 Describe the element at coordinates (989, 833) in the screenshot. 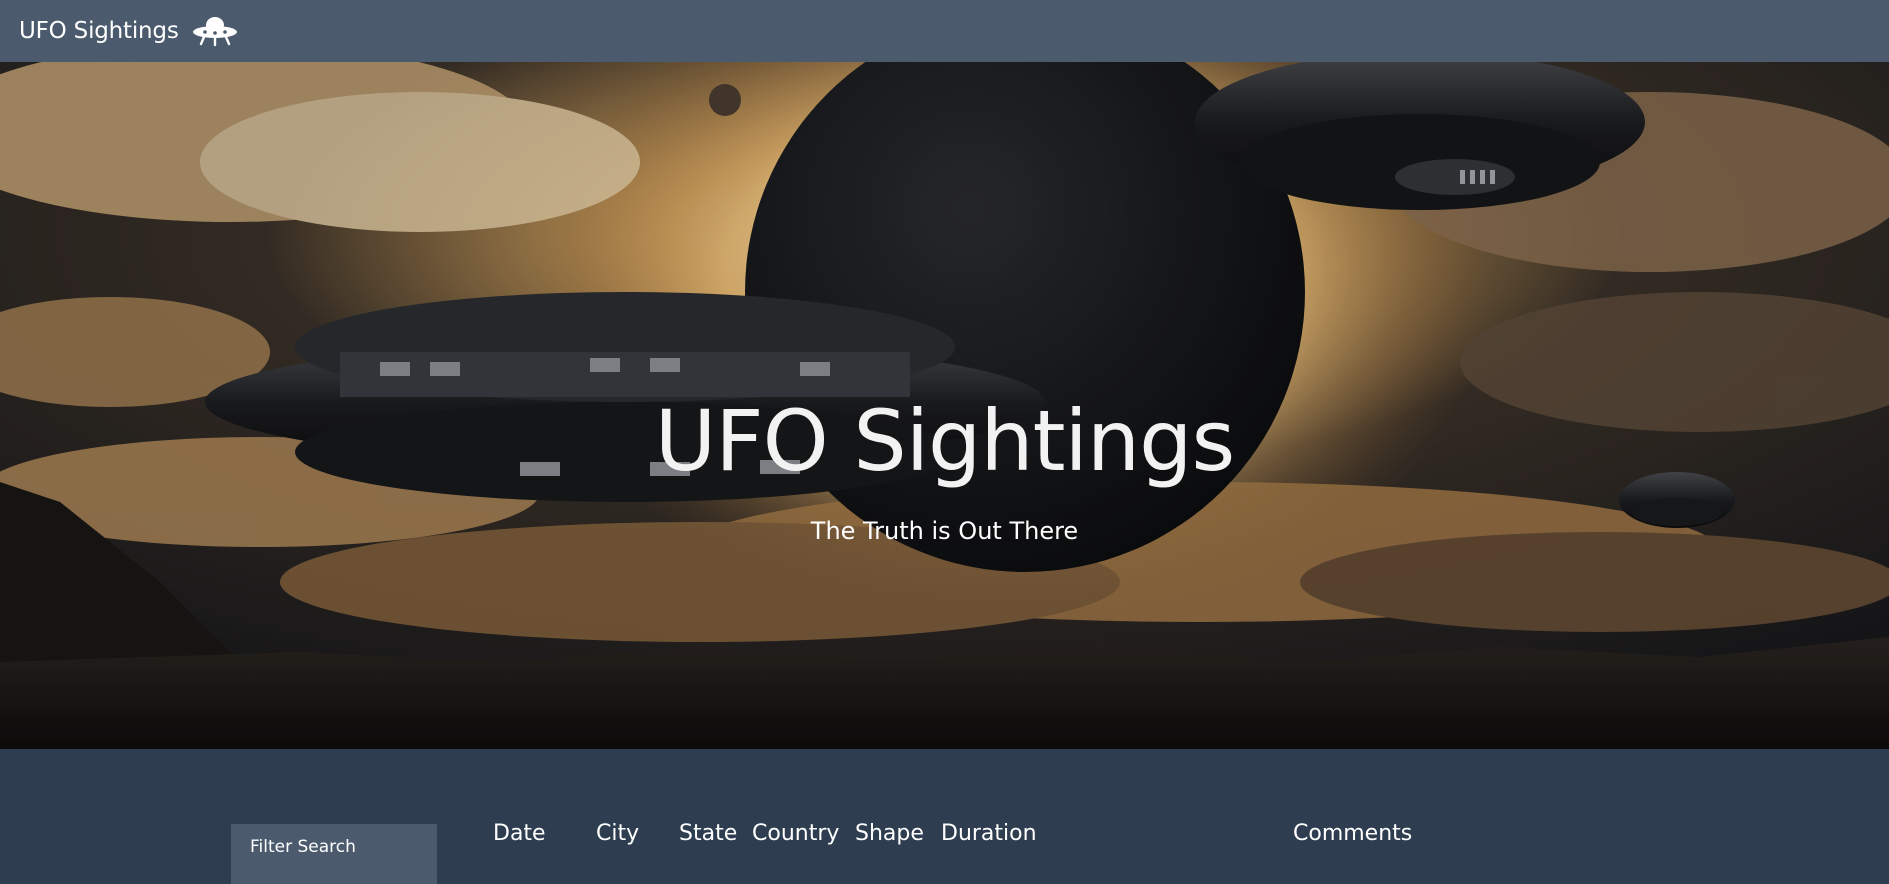

I see `column-header-duration: Duration` at that location.